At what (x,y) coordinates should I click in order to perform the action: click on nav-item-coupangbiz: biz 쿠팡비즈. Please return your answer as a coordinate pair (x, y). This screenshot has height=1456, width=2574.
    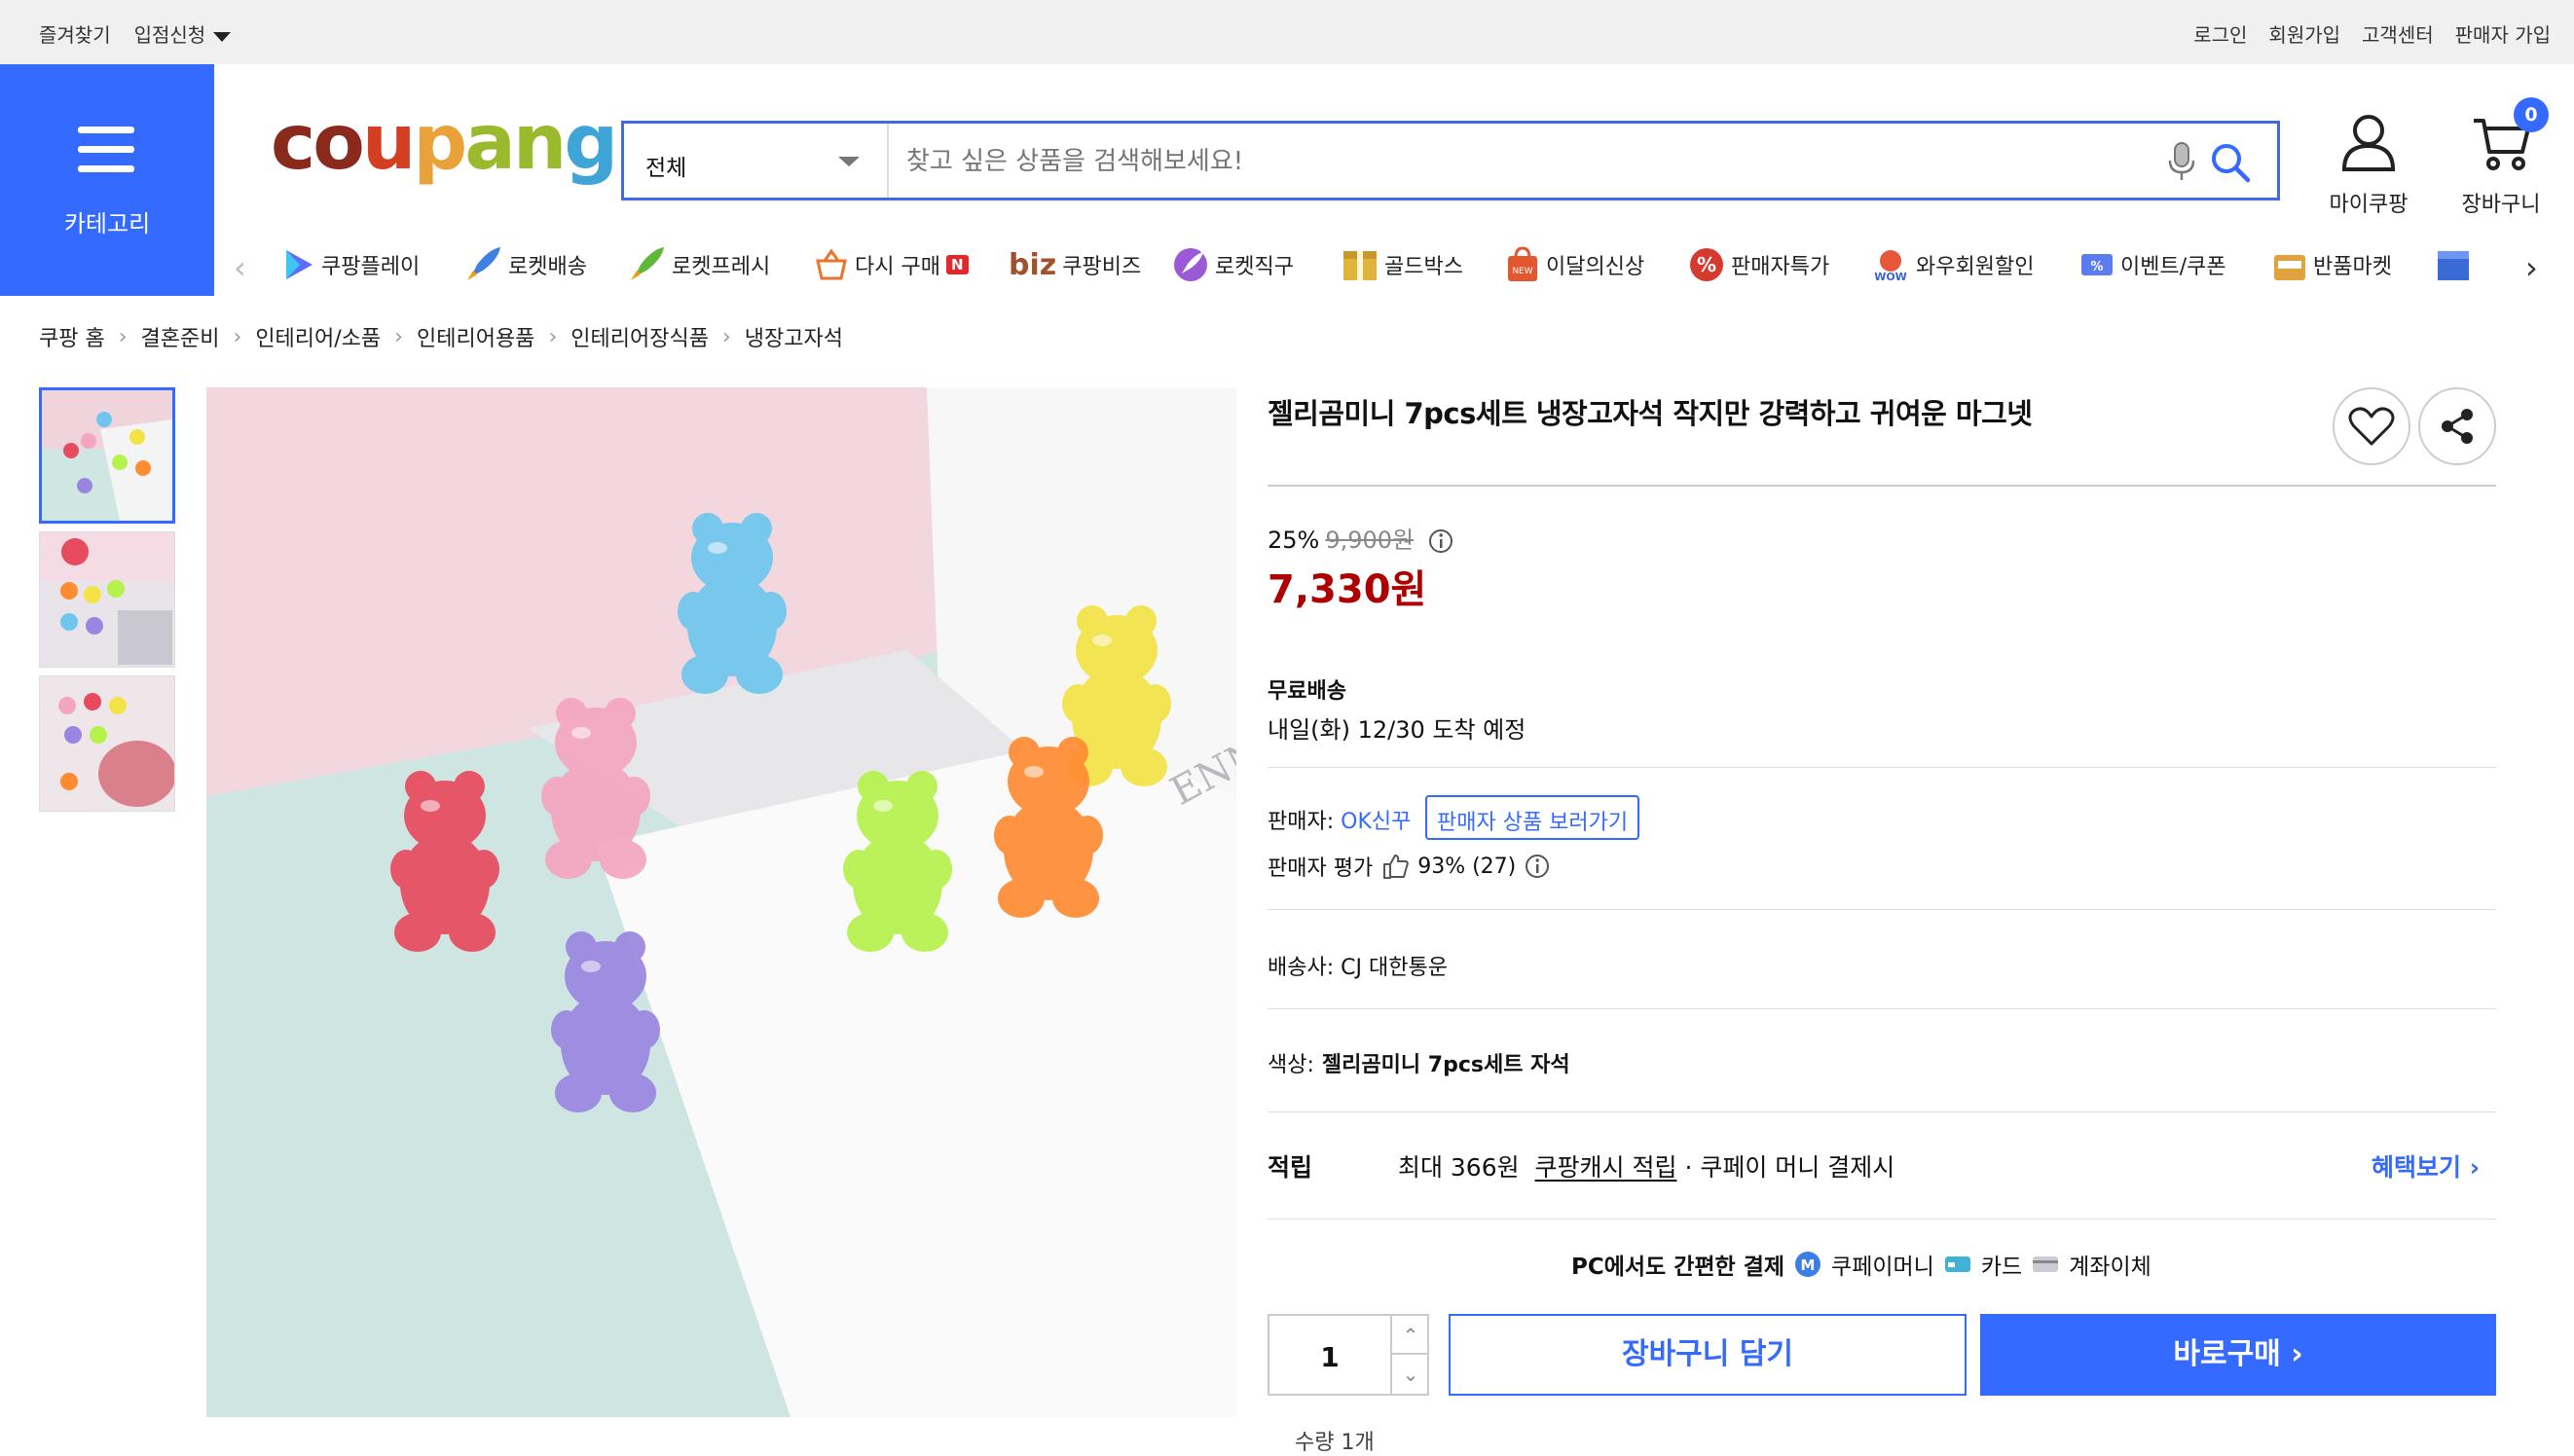
    Looking at the image, I should click on (1075, 264).